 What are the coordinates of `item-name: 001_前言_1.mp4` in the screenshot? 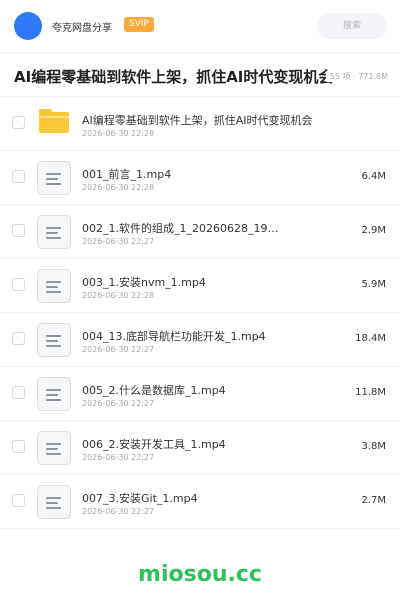 It's located at (127, 174).